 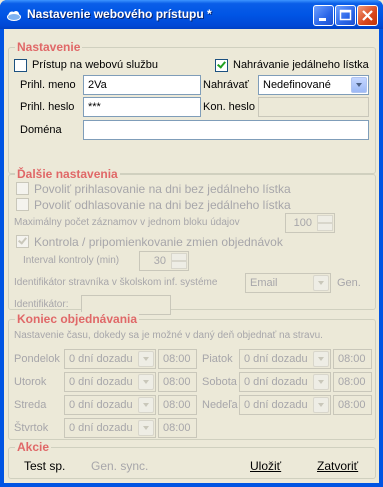 I want to click on day-option-pondelok: 0 dní dozadu, so click(x=110, y=359).